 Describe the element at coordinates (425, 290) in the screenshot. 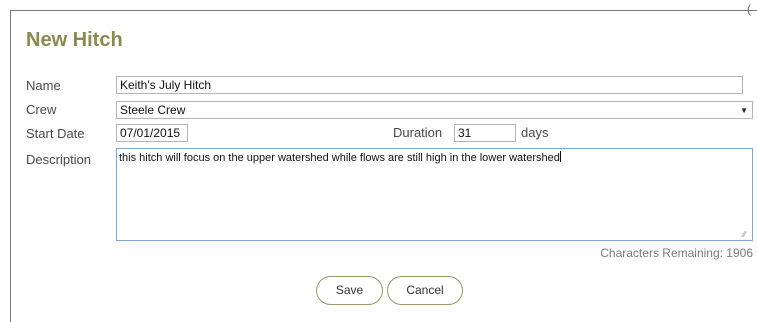

I see `cancel-button: Cancel` at that location.